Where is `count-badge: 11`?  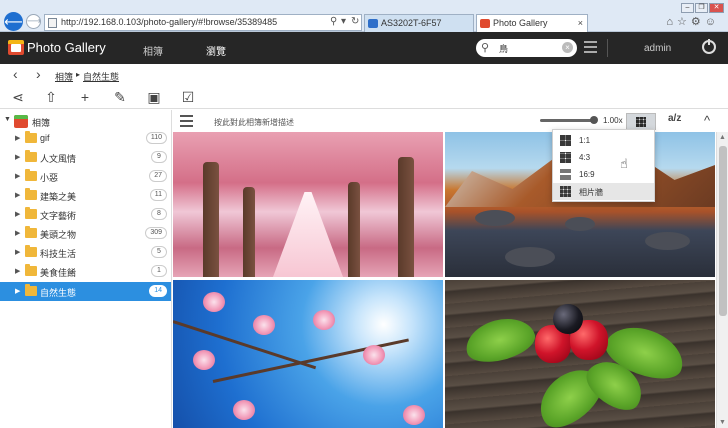
count-badge: 11 is located at coordinates (158, 195).